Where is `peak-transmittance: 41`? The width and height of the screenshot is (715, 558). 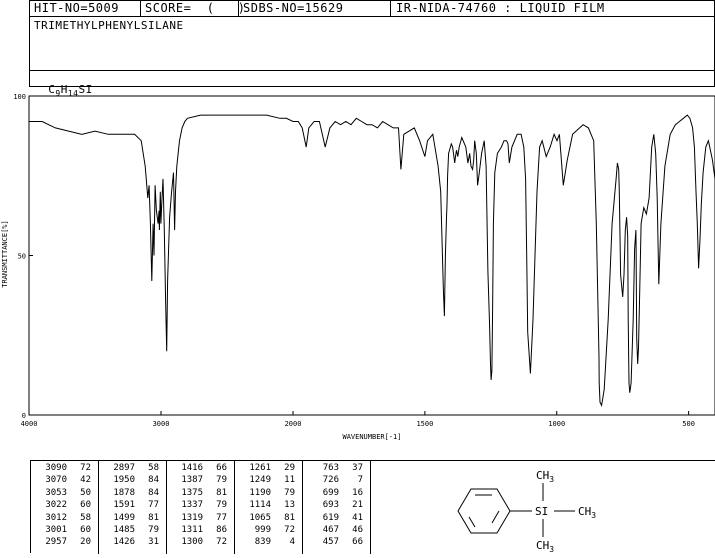 peak-transmittance: 41 is located at coordinates (357, 517).